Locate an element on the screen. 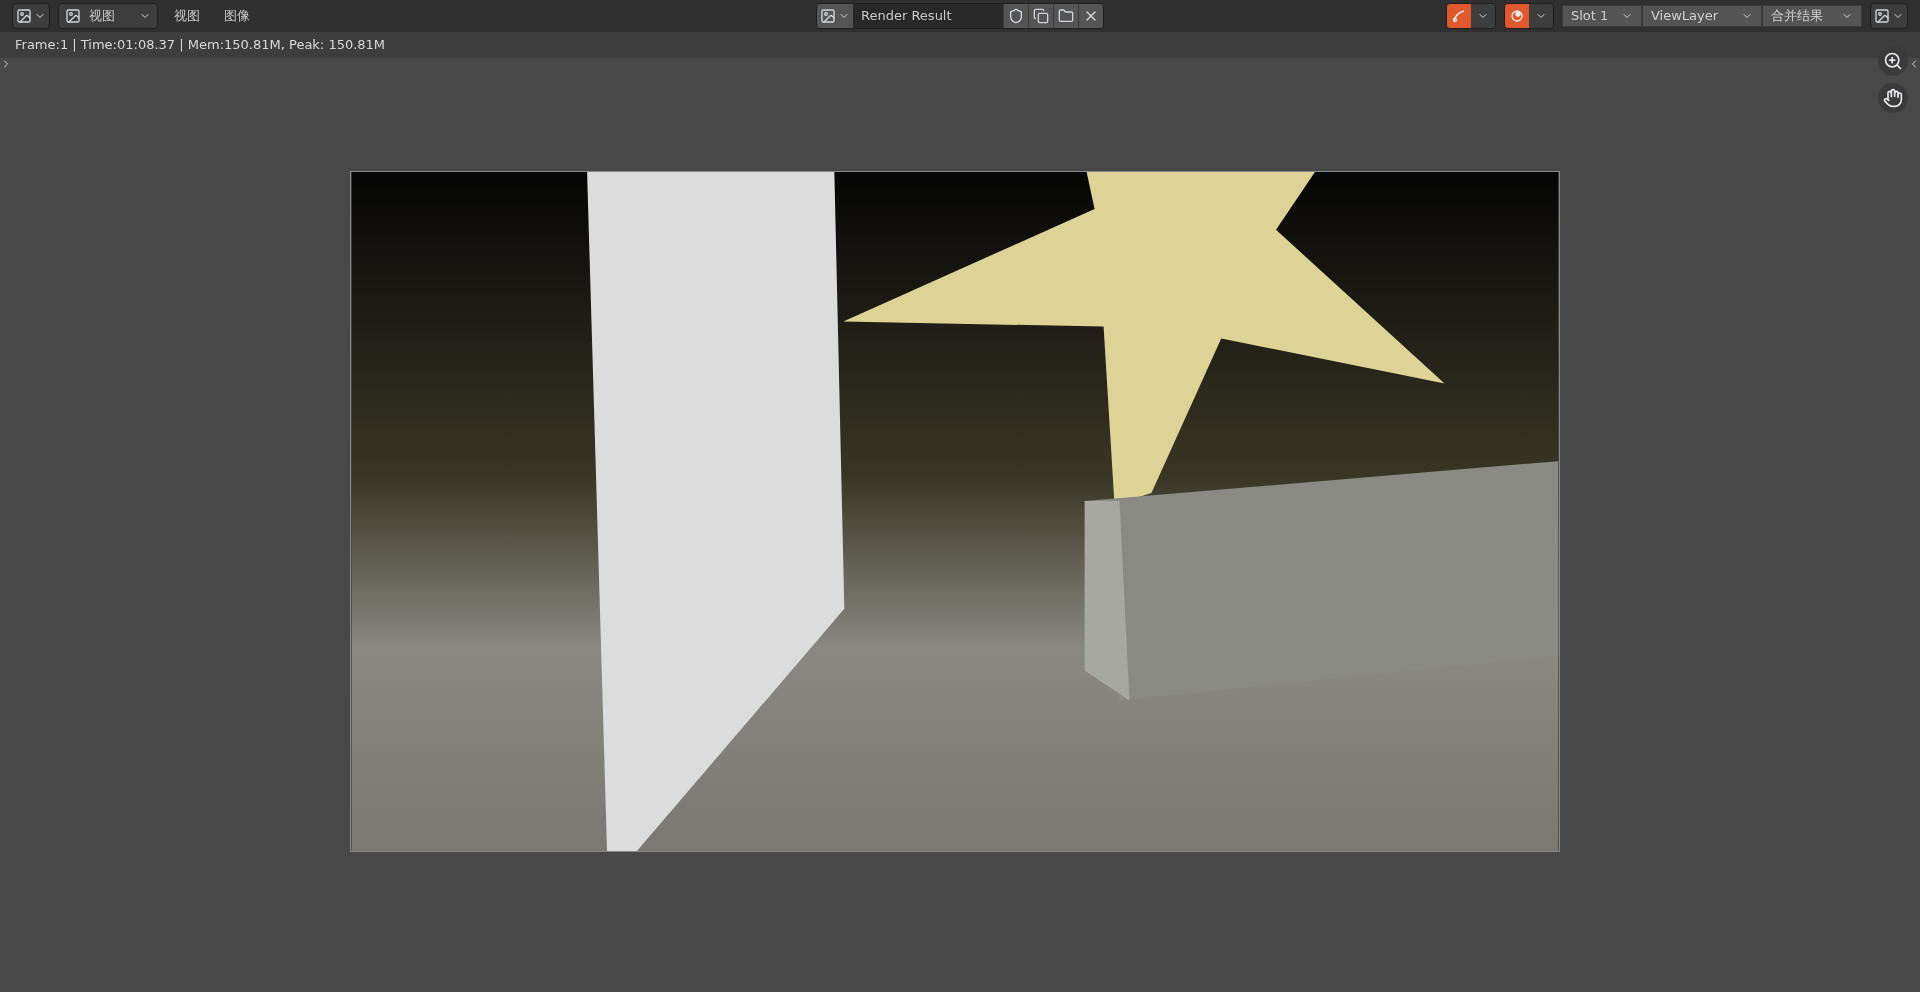  dropdown: 合并结果 is located at coordinates (1812, 16).